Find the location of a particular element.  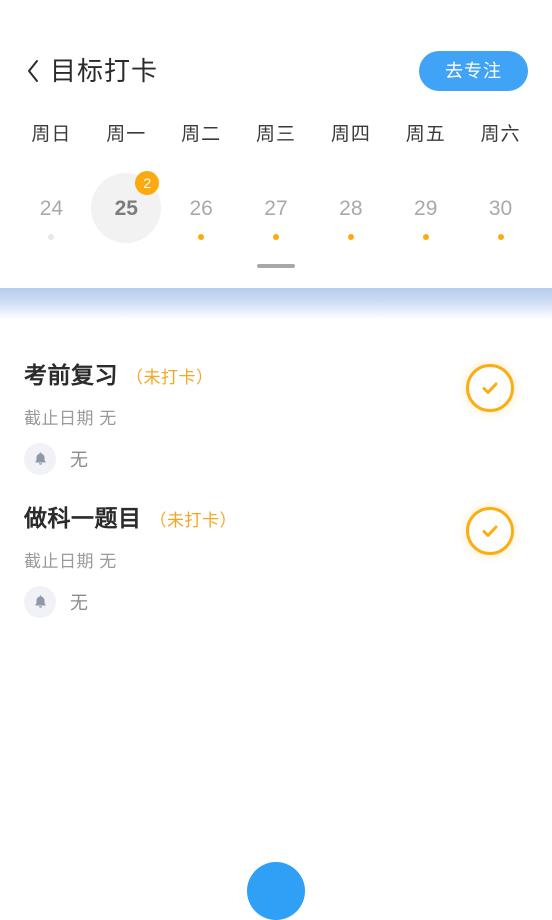

date-number: 29 is located at coordinates (426, 208).